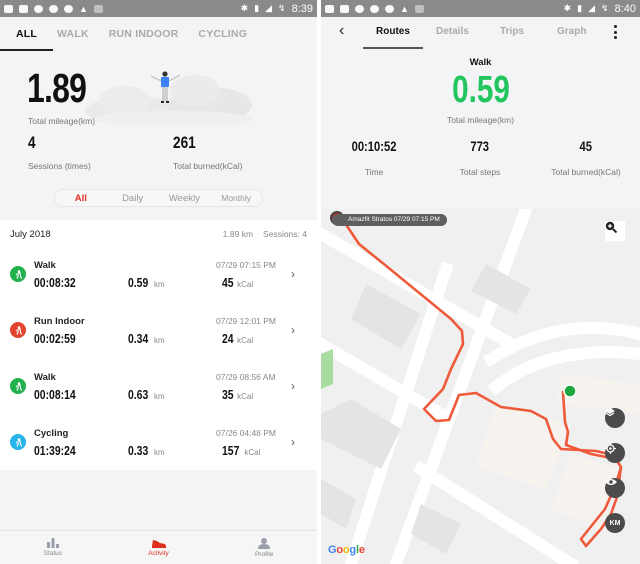 Image resolution: width=640 pixels, height=564 pixels. I want to click on steps-label: Total steps, so click(480, 172).